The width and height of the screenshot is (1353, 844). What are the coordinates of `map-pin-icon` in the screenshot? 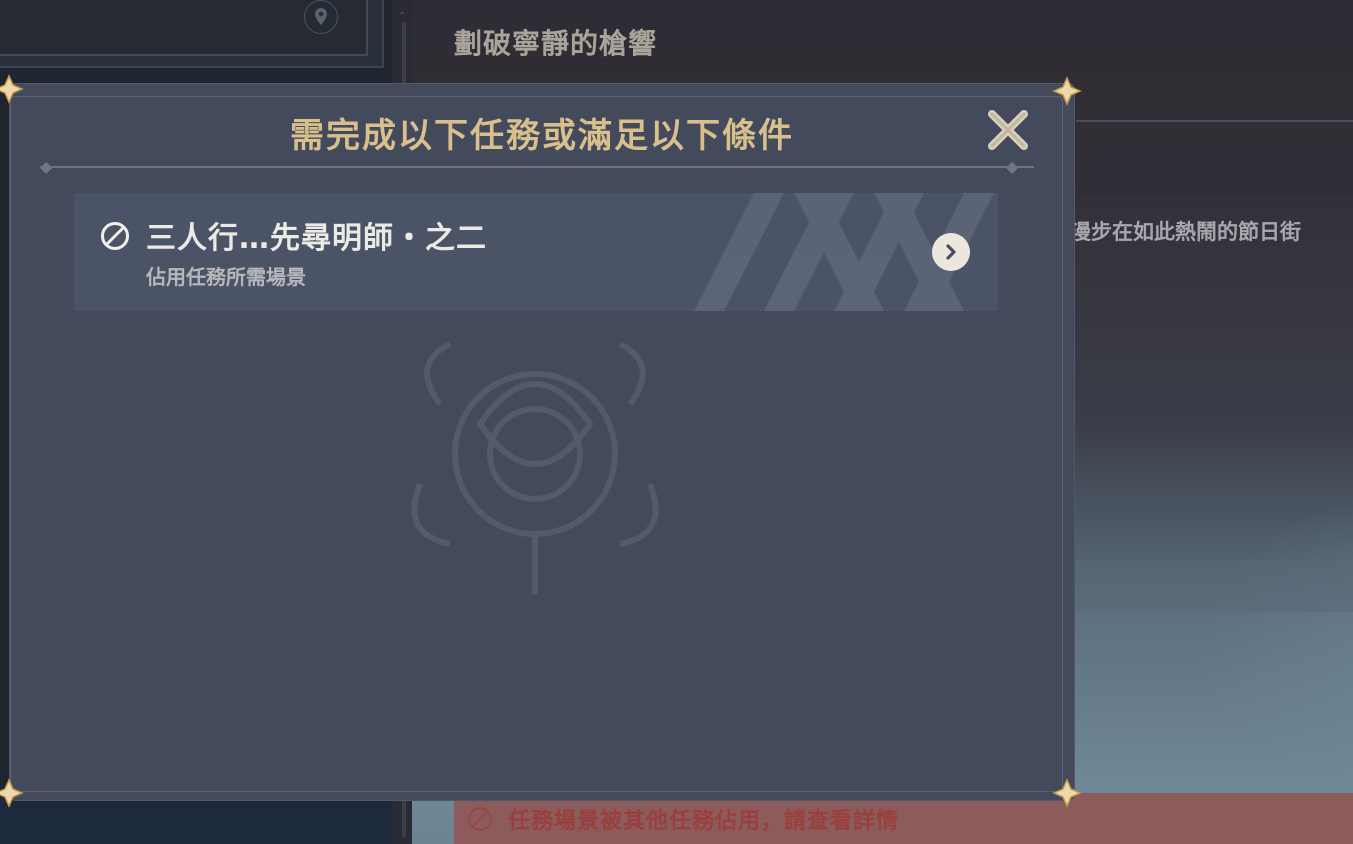 It's located at (321, 17).